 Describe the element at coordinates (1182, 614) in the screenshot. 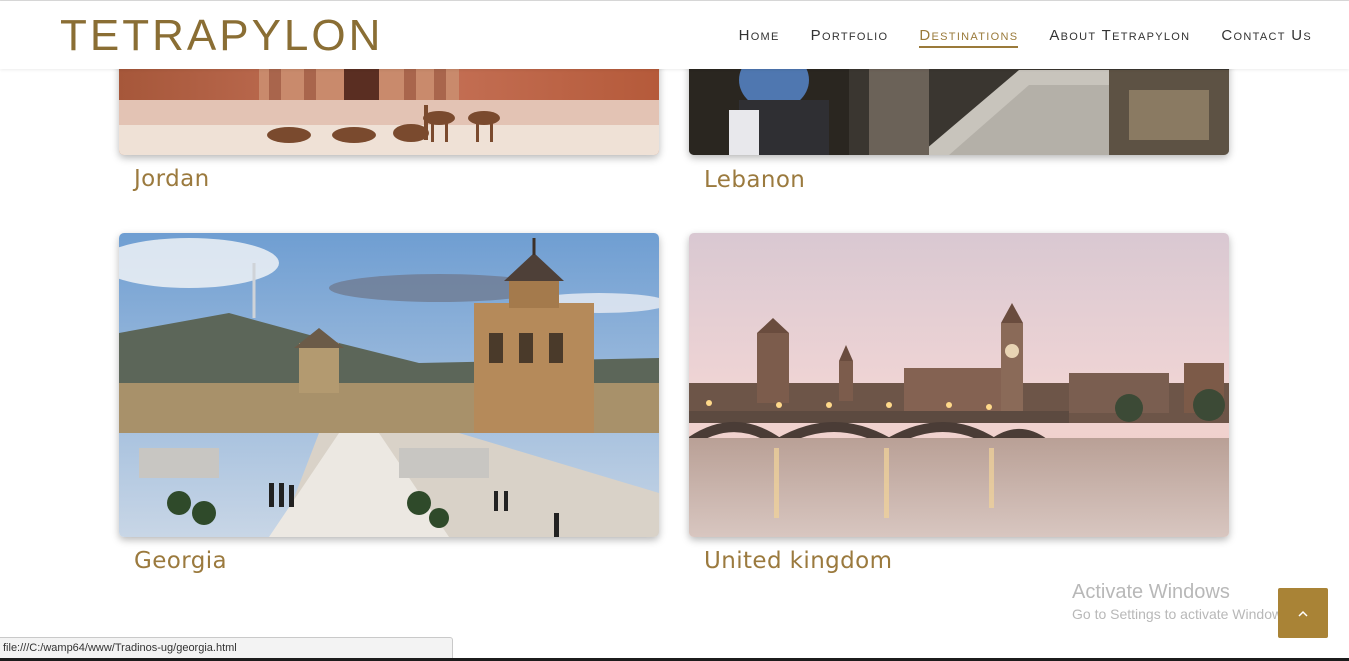

I see `watermark-line-2: Go to Settings to activate Windows.` at that location.